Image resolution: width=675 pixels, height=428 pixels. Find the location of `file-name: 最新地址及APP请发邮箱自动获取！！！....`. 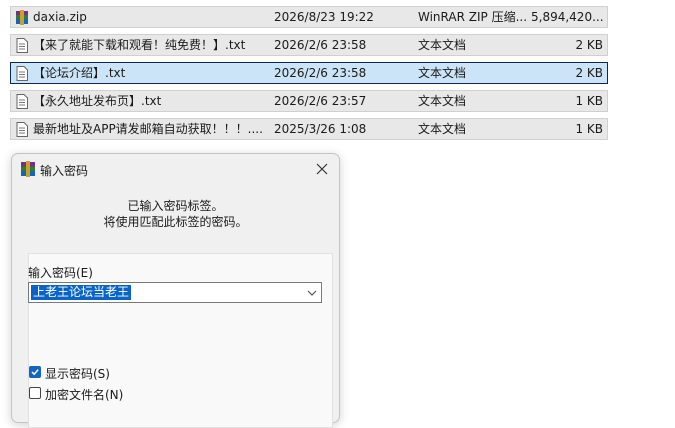

file-name: 最新地址及APP请发邮箱自动获取！！！.... is located at coordinates (148, 129).